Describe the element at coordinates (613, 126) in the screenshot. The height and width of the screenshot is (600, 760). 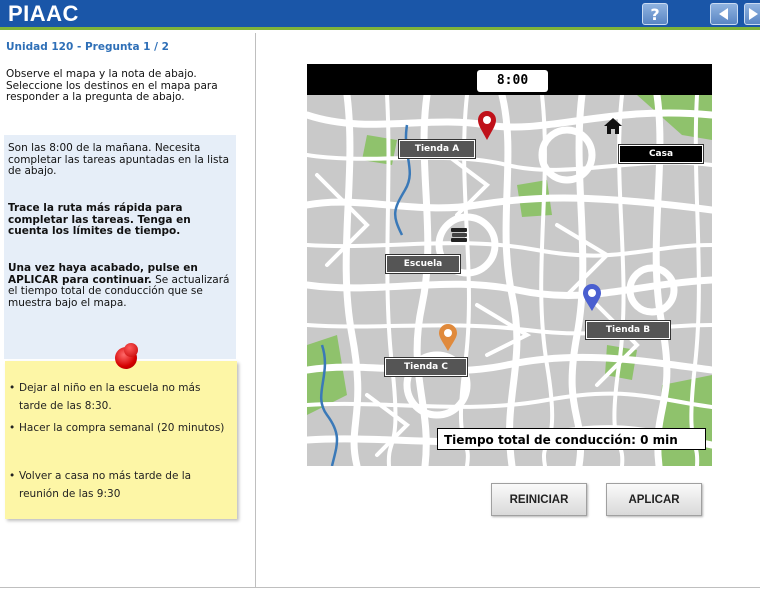
I see `house-icon` at that location.